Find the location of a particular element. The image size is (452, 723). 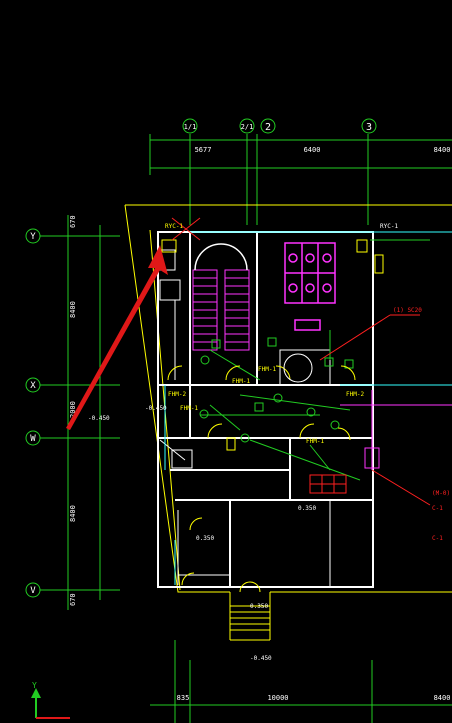

dim-top-3: 8400 is located at coordinates (442, 150).